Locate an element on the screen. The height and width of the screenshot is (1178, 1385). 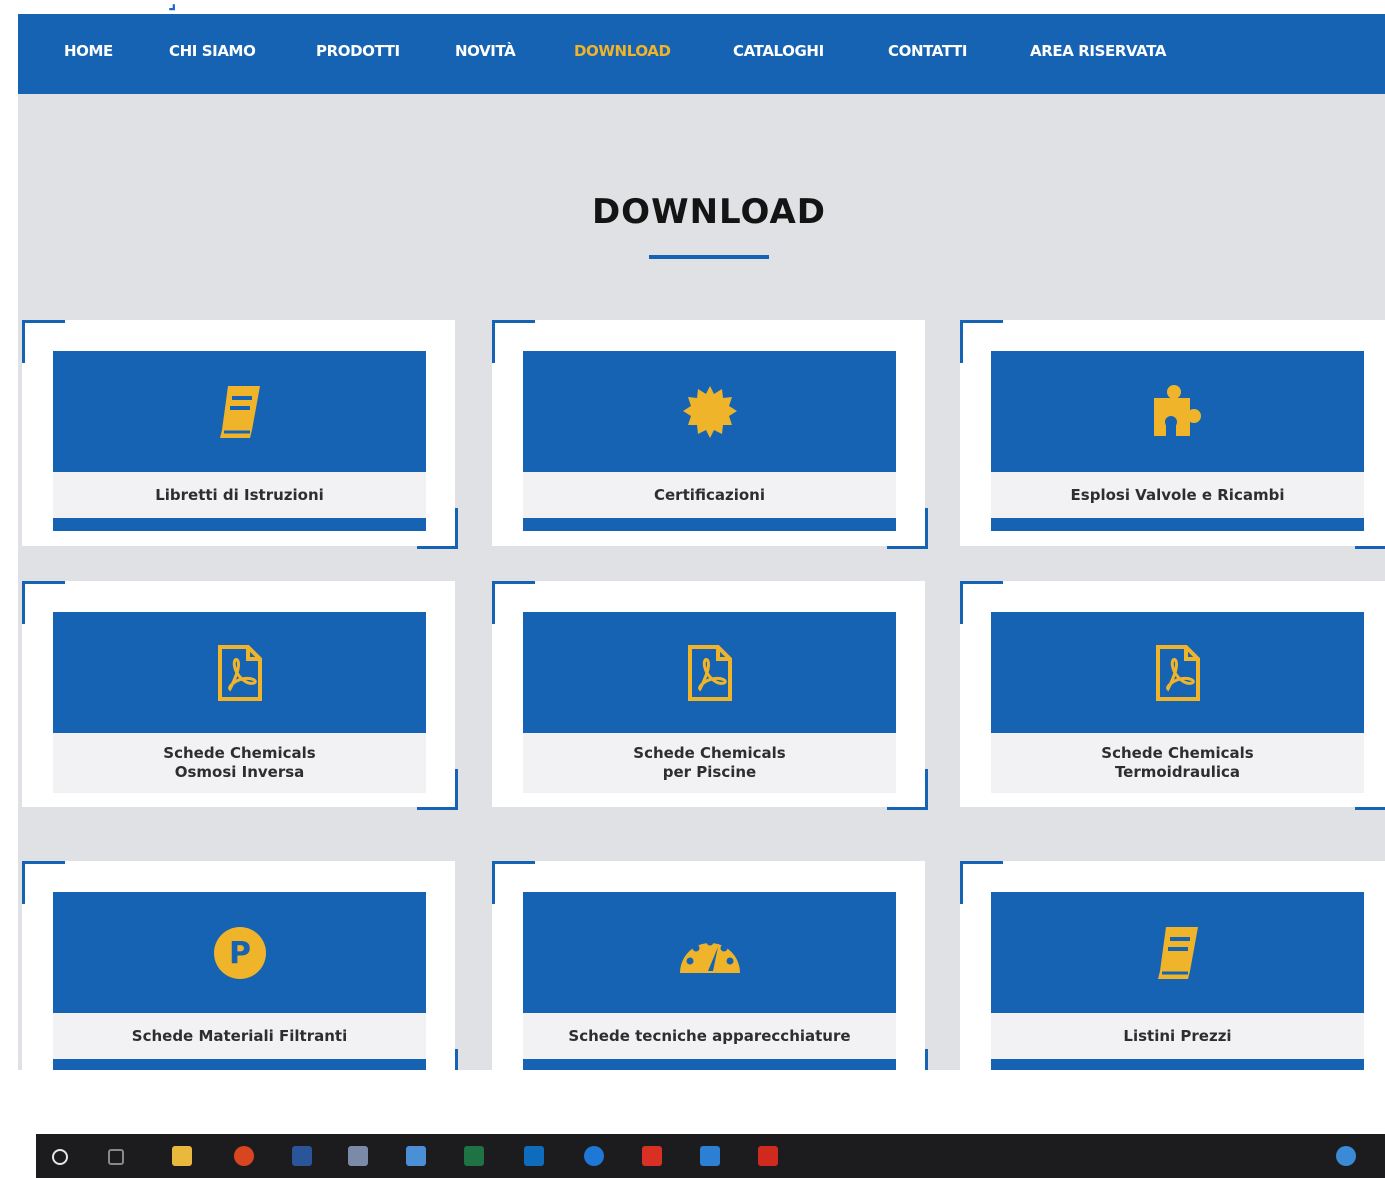
card-inner: Certificazioni is located at coordinates (709, 441).